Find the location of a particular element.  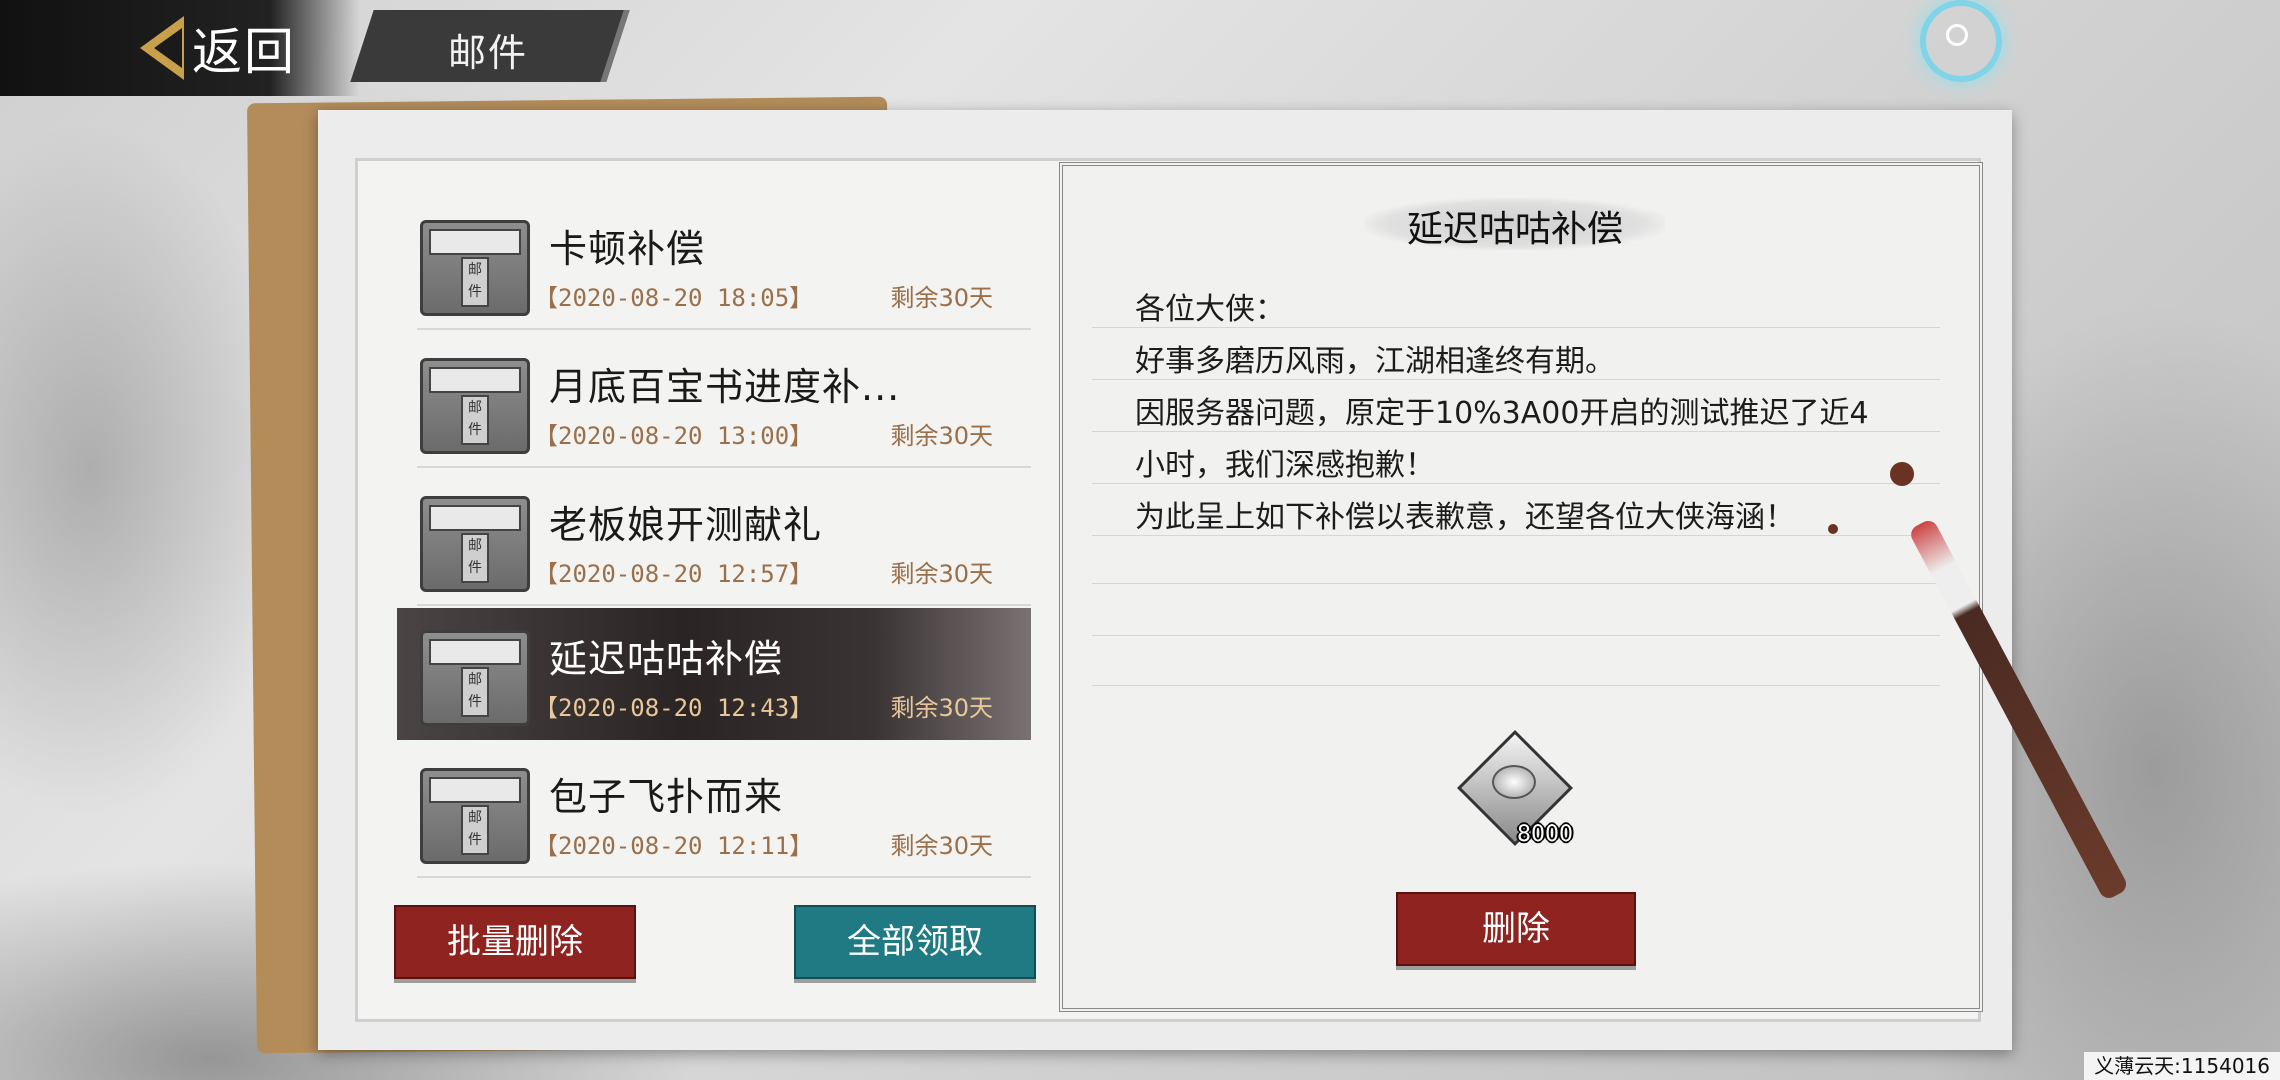

mail-title: 老板娘开测献礼 is located at coordinates (686, 525).